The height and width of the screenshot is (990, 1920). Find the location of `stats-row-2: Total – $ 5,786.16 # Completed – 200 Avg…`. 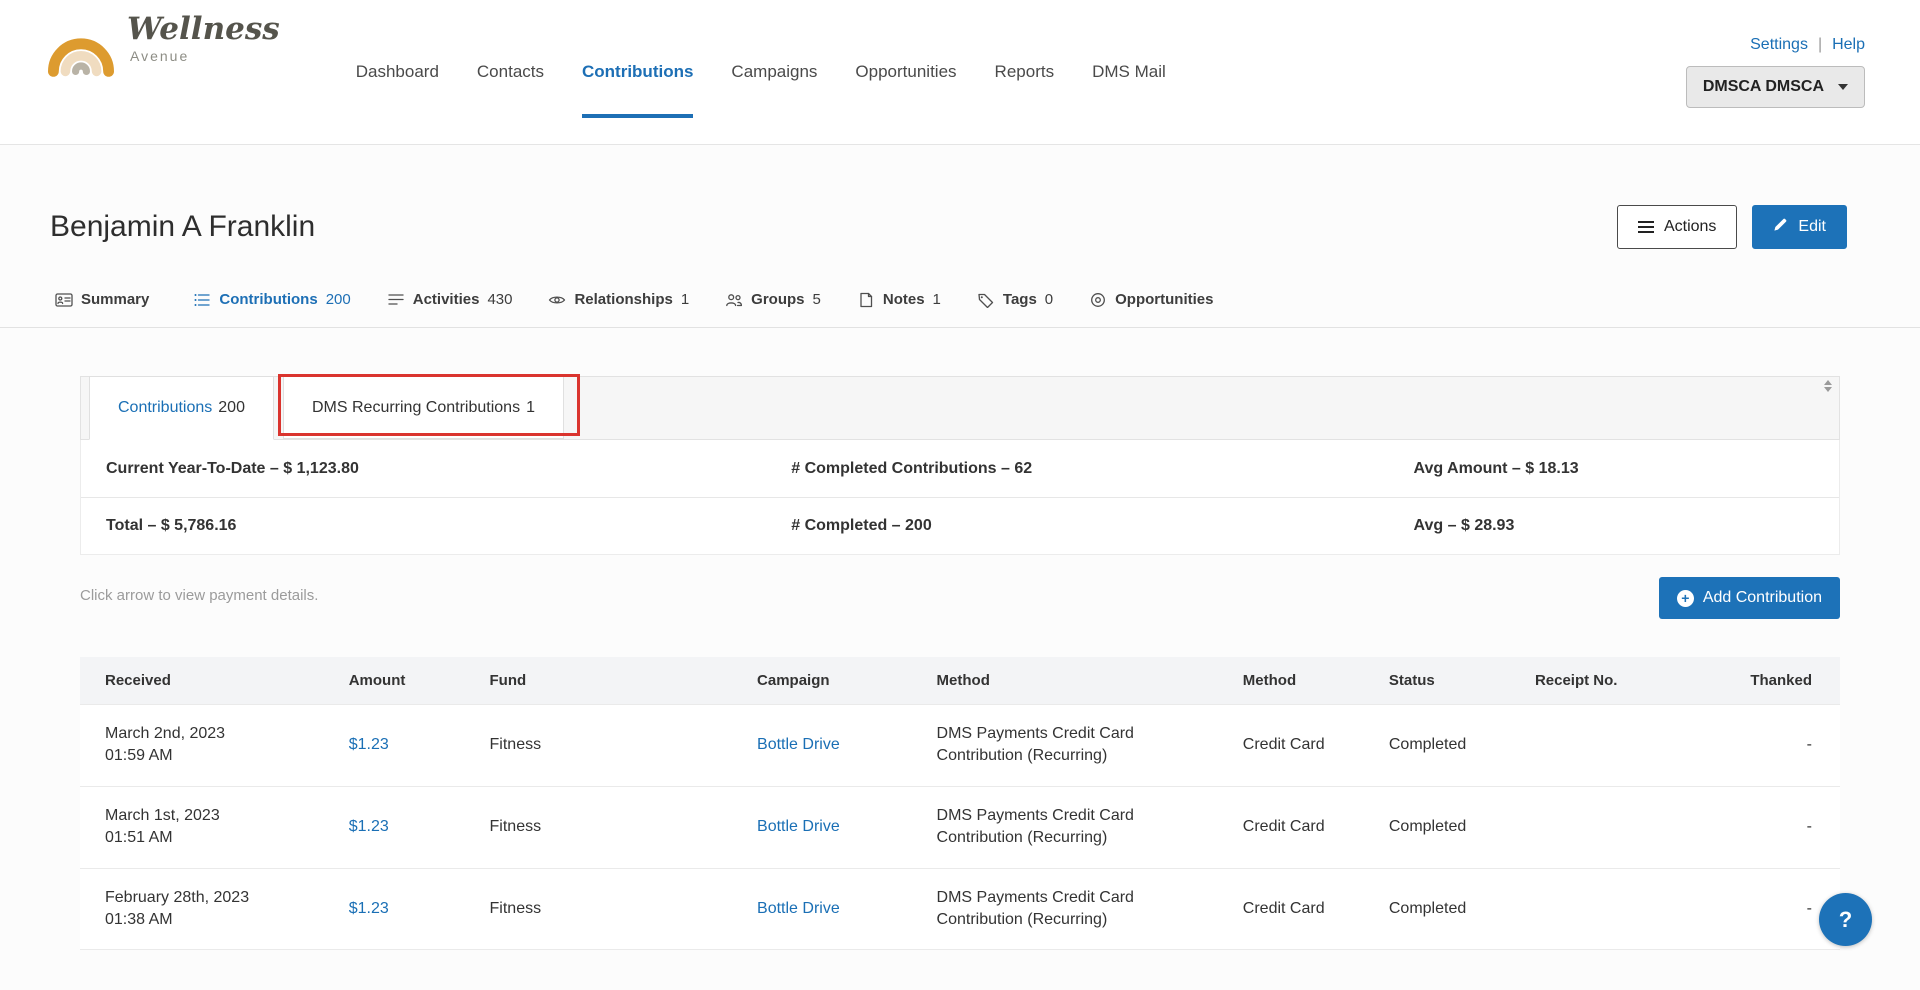

stats-row-2: Total – $ 5,786.16 # Completed – 200 Avg… is located at coordinates (960, 525).